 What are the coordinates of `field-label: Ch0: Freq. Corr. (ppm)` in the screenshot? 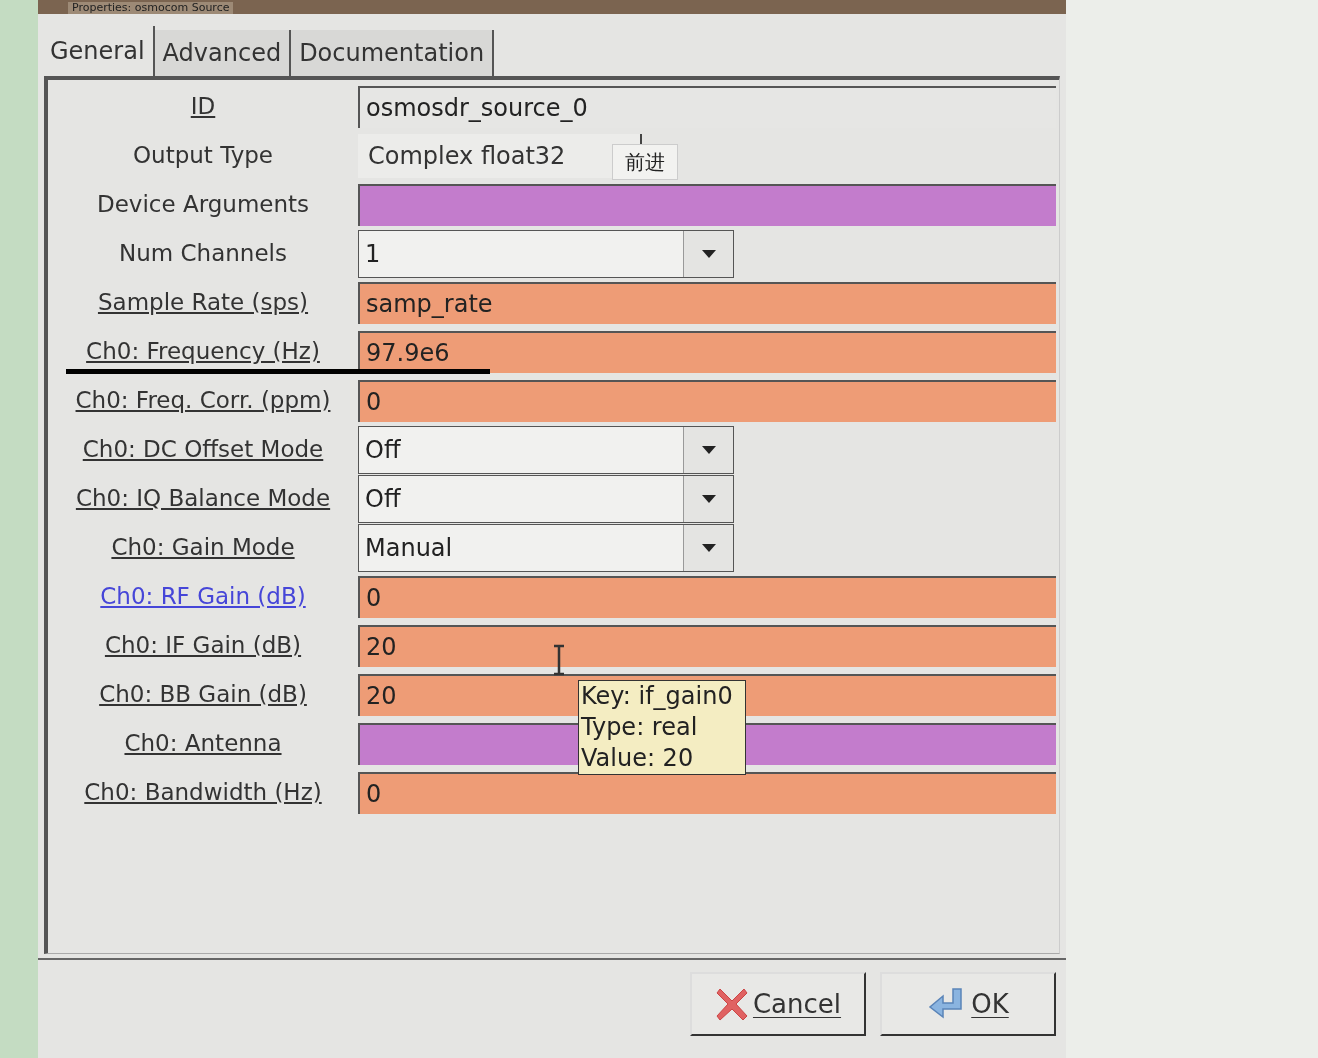 It's located at (203, 401).